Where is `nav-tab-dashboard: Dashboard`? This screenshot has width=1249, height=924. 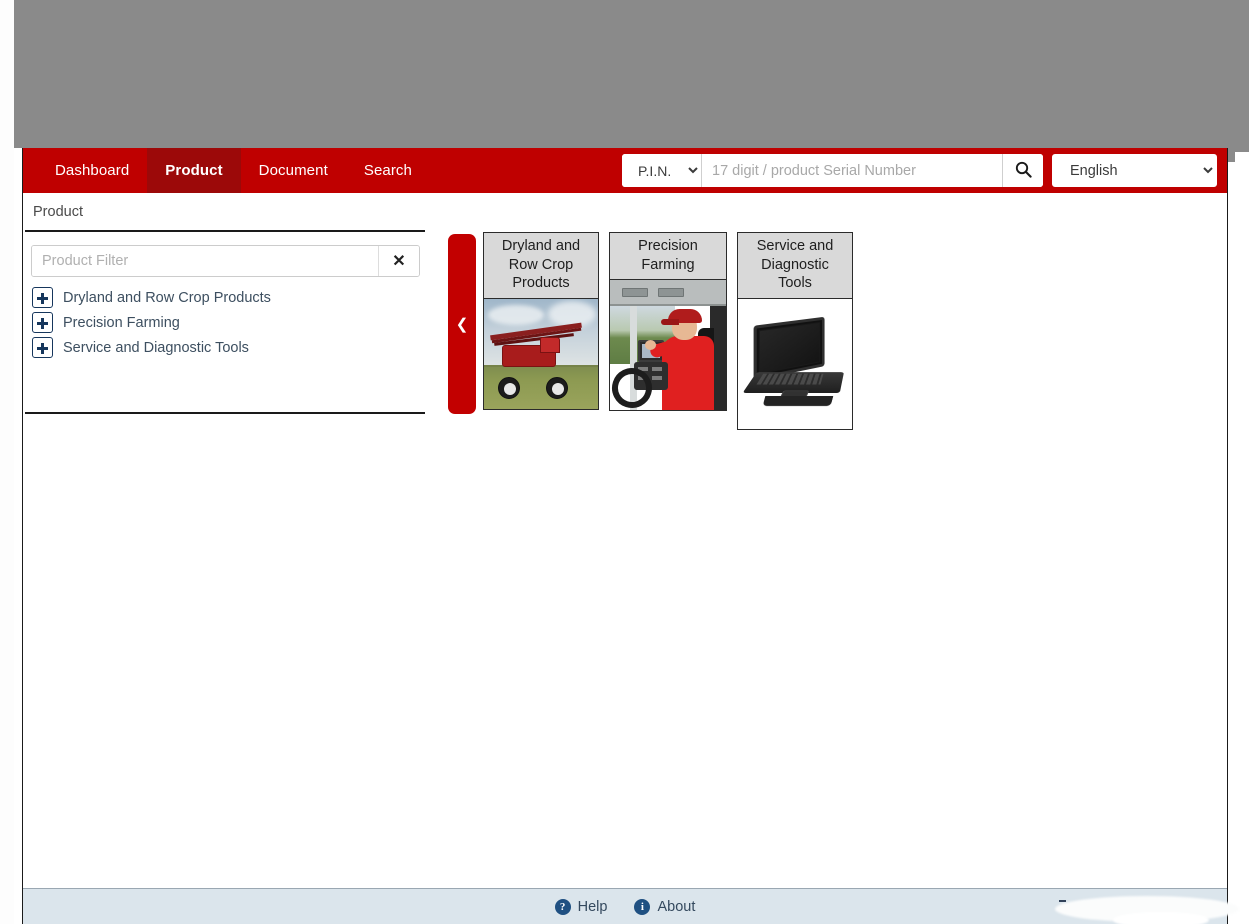 nav-tab-dashboard: Dashboard is located at coordinates (92, 170).